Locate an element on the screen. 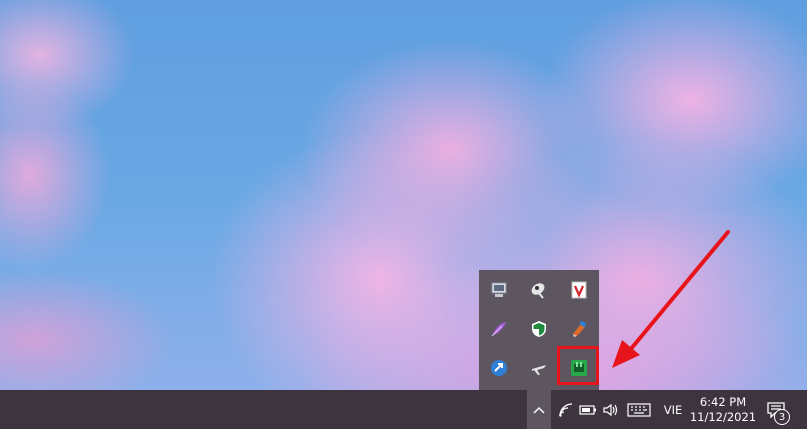  chevron-up-icon is located at coordinates (539, 410).